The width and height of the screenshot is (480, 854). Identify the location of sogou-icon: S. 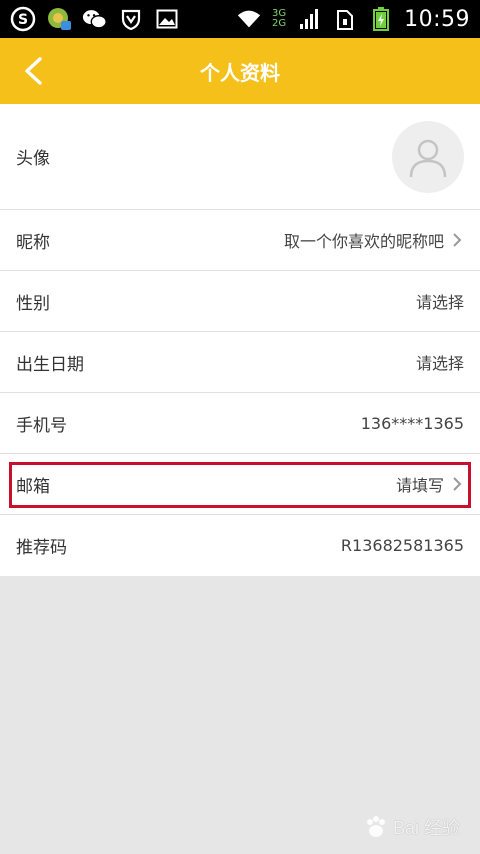
(23, 19).